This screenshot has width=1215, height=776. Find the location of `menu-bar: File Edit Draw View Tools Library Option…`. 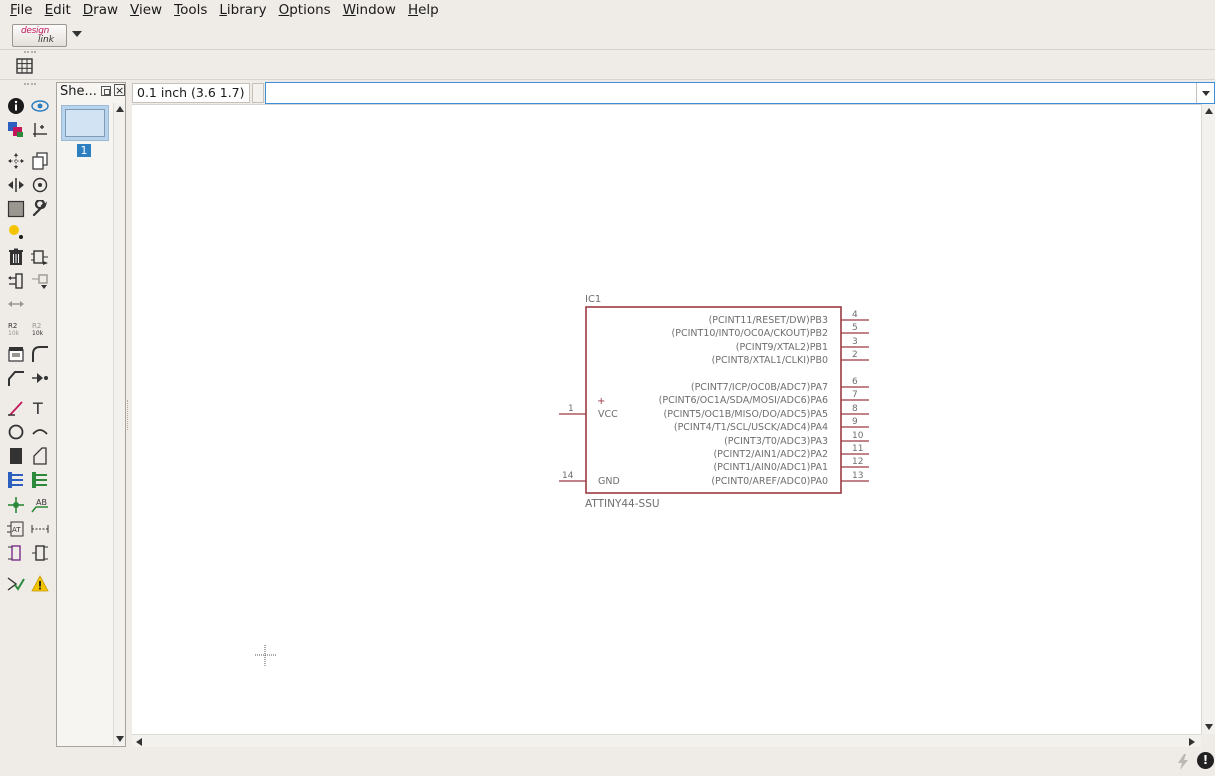

menu-bar: File Edit Draw View Tools Library Option… is located at coordinates (607, 10).